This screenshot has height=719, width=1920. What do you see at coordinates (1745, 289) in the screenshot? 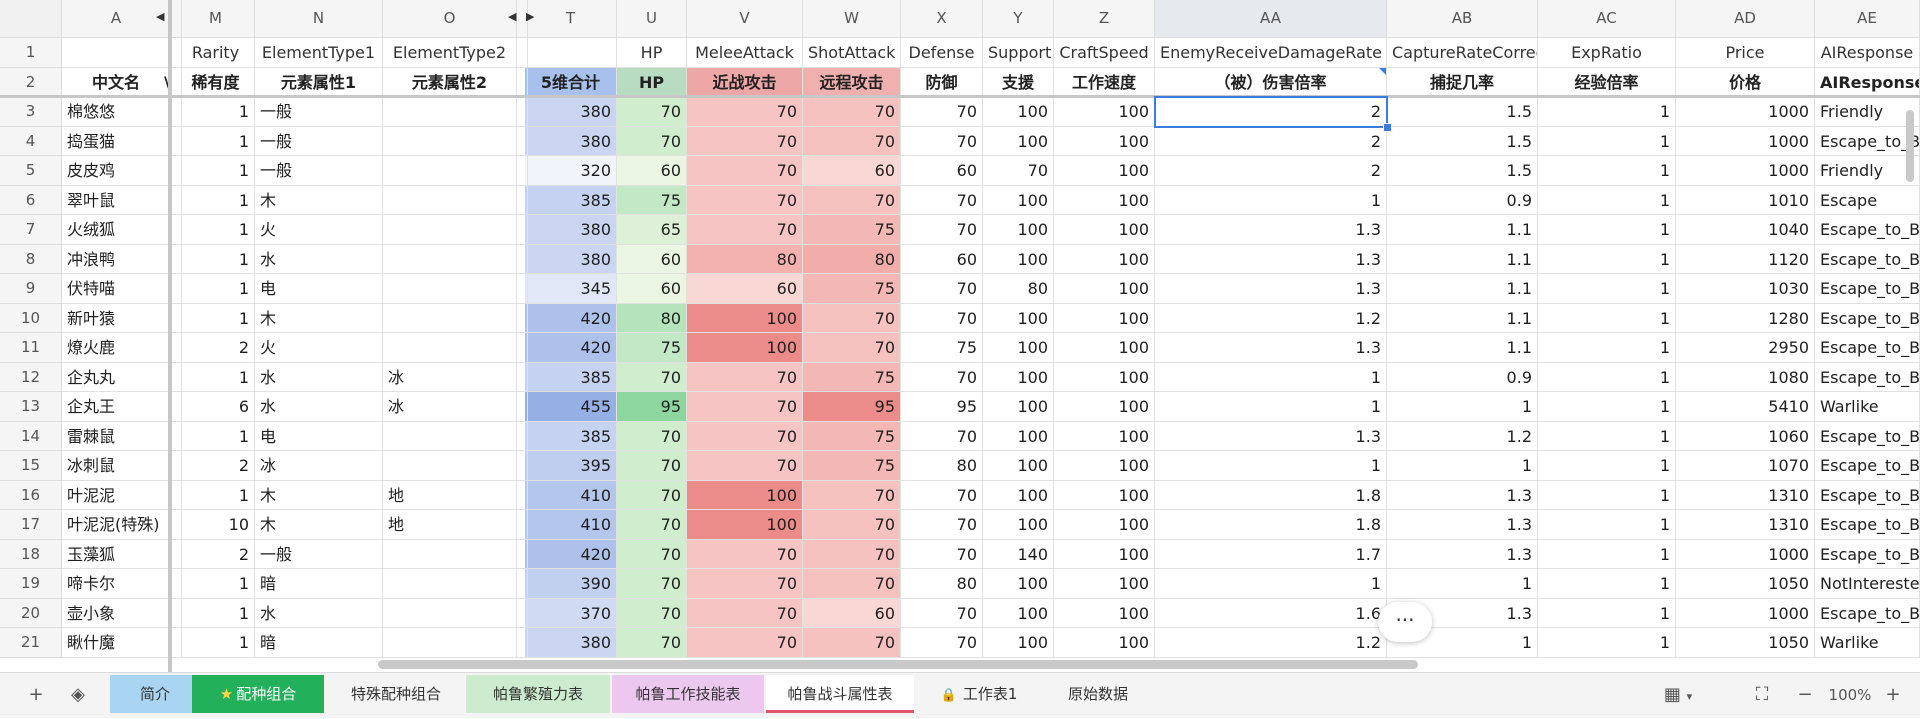
I see `data-cell: 1030` at bounding box center [1745, 289].